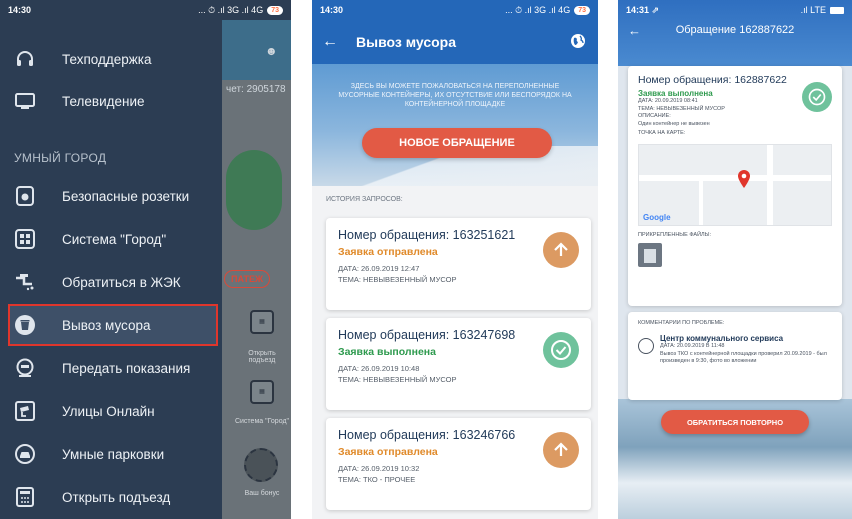  Describe the element at coordinates (261, 465) in the screenshot. I see `bonus-icon` at that location.